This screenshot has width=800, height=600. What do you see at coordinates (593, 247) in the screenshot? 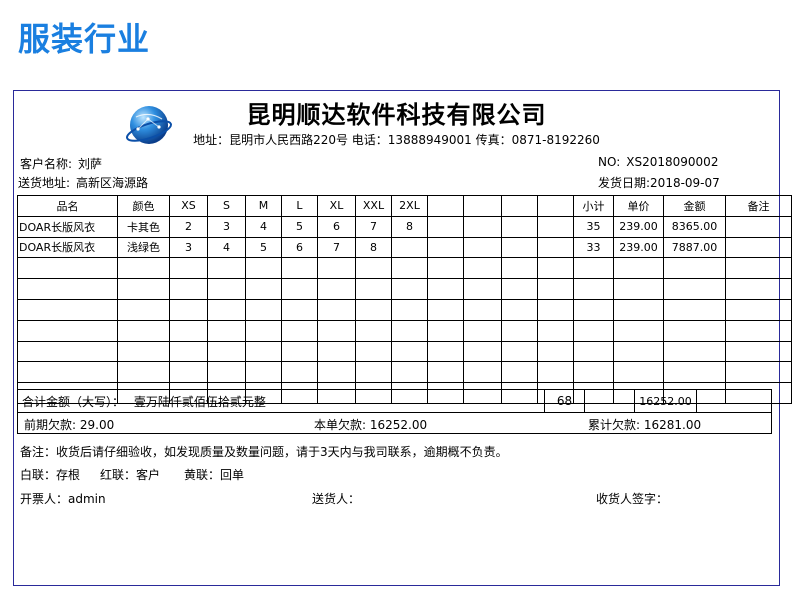
I see `table-cell: 33` at bounding box center [593, 247].